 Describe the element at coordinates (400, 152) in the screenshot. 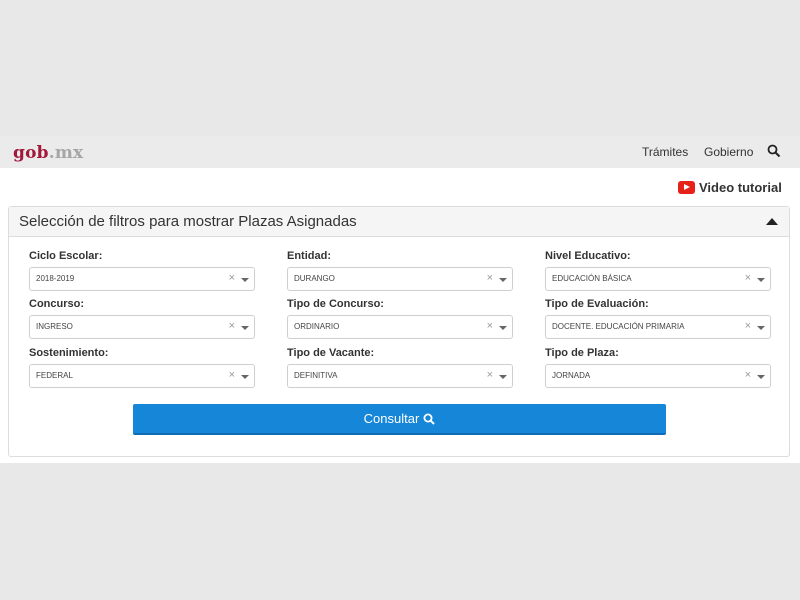

I see `top-navbar: gob.mx Trámites Gobierno` at that location.